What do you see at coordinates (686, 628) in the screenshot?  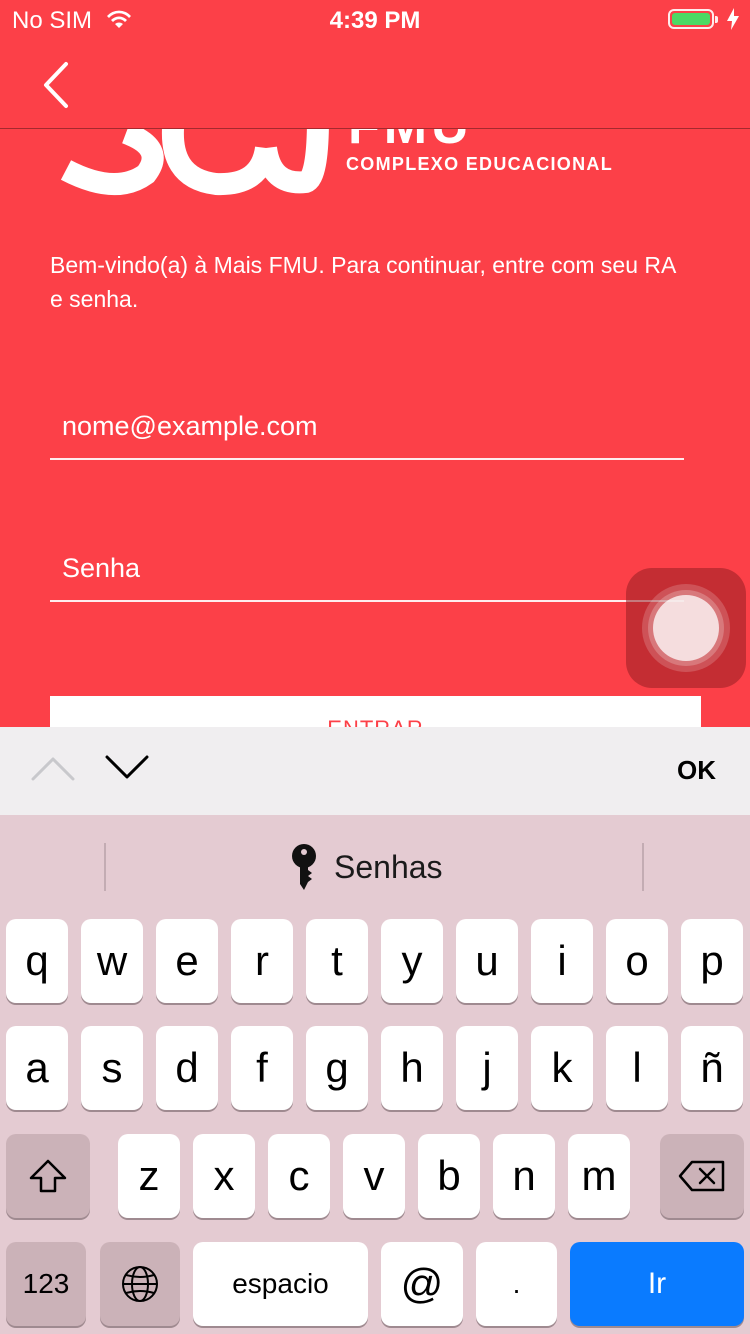 I see `assistive-touch-button` at bounding box center [686, 628].